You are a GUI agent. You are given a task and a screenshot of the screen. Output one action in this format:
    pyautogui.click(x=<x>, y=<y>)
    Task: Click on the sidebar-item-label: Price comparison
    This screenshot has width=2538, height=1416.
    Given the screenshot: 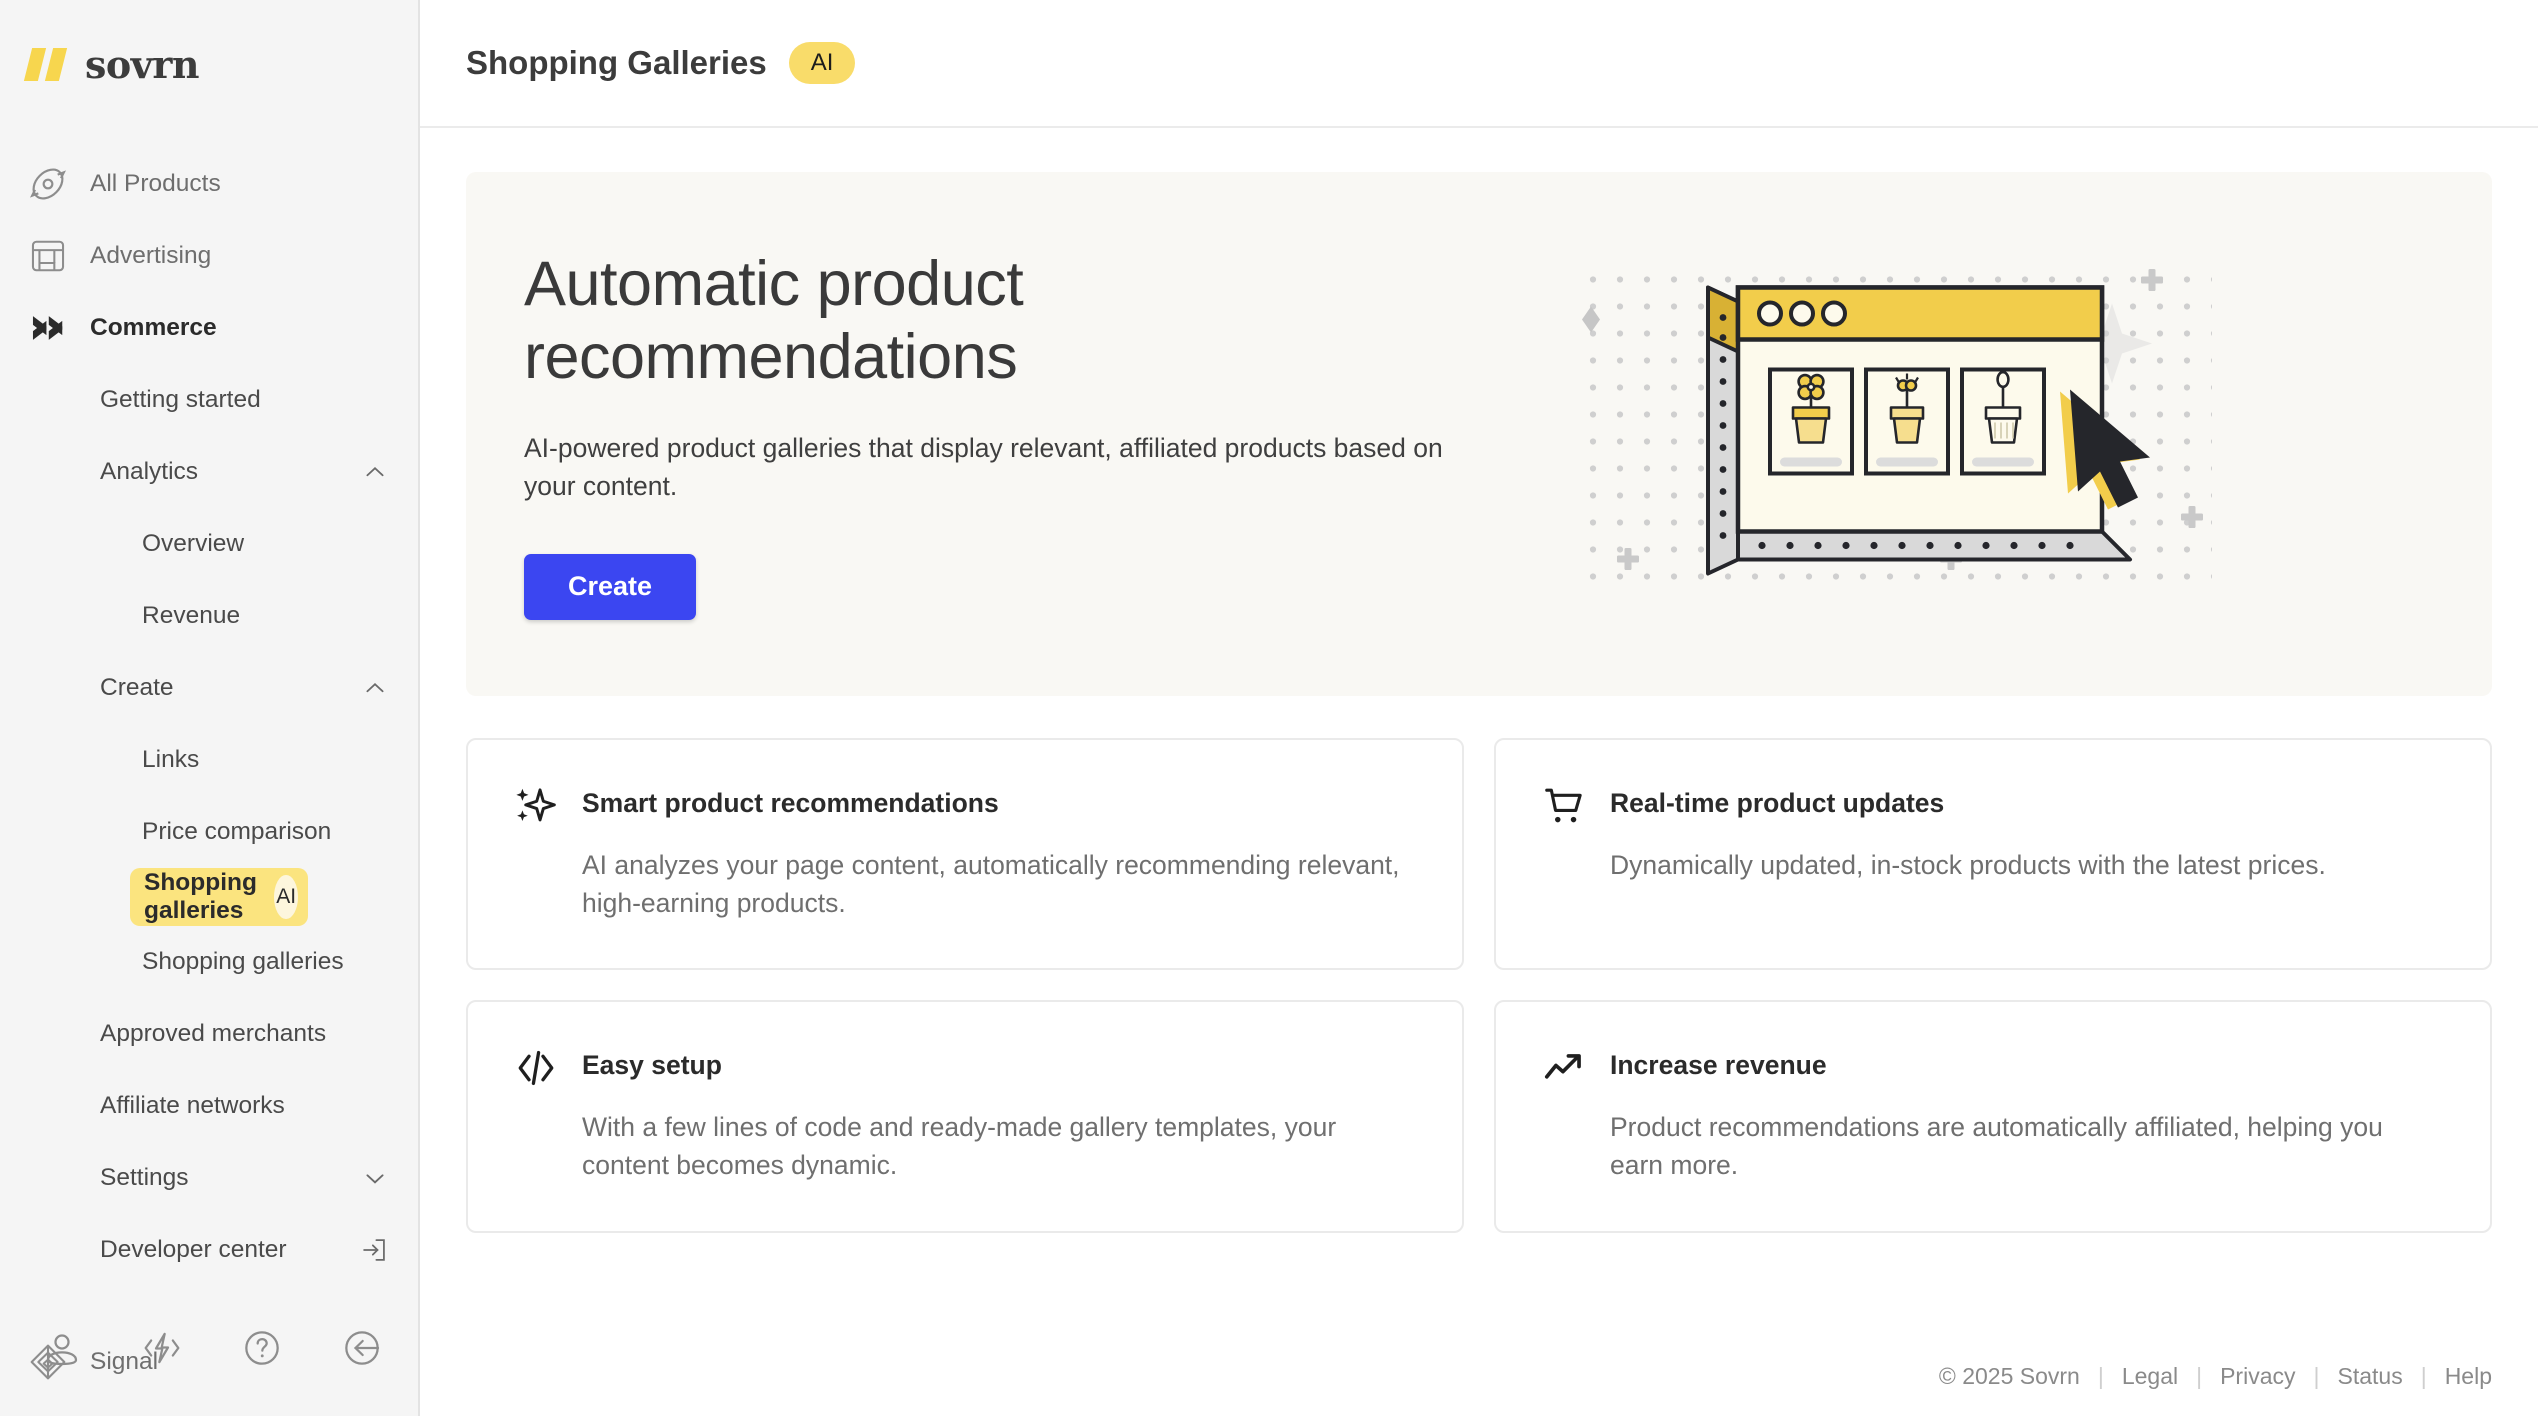 What is the action you would take?
    pyautogui.click(x=237, y=831)
    